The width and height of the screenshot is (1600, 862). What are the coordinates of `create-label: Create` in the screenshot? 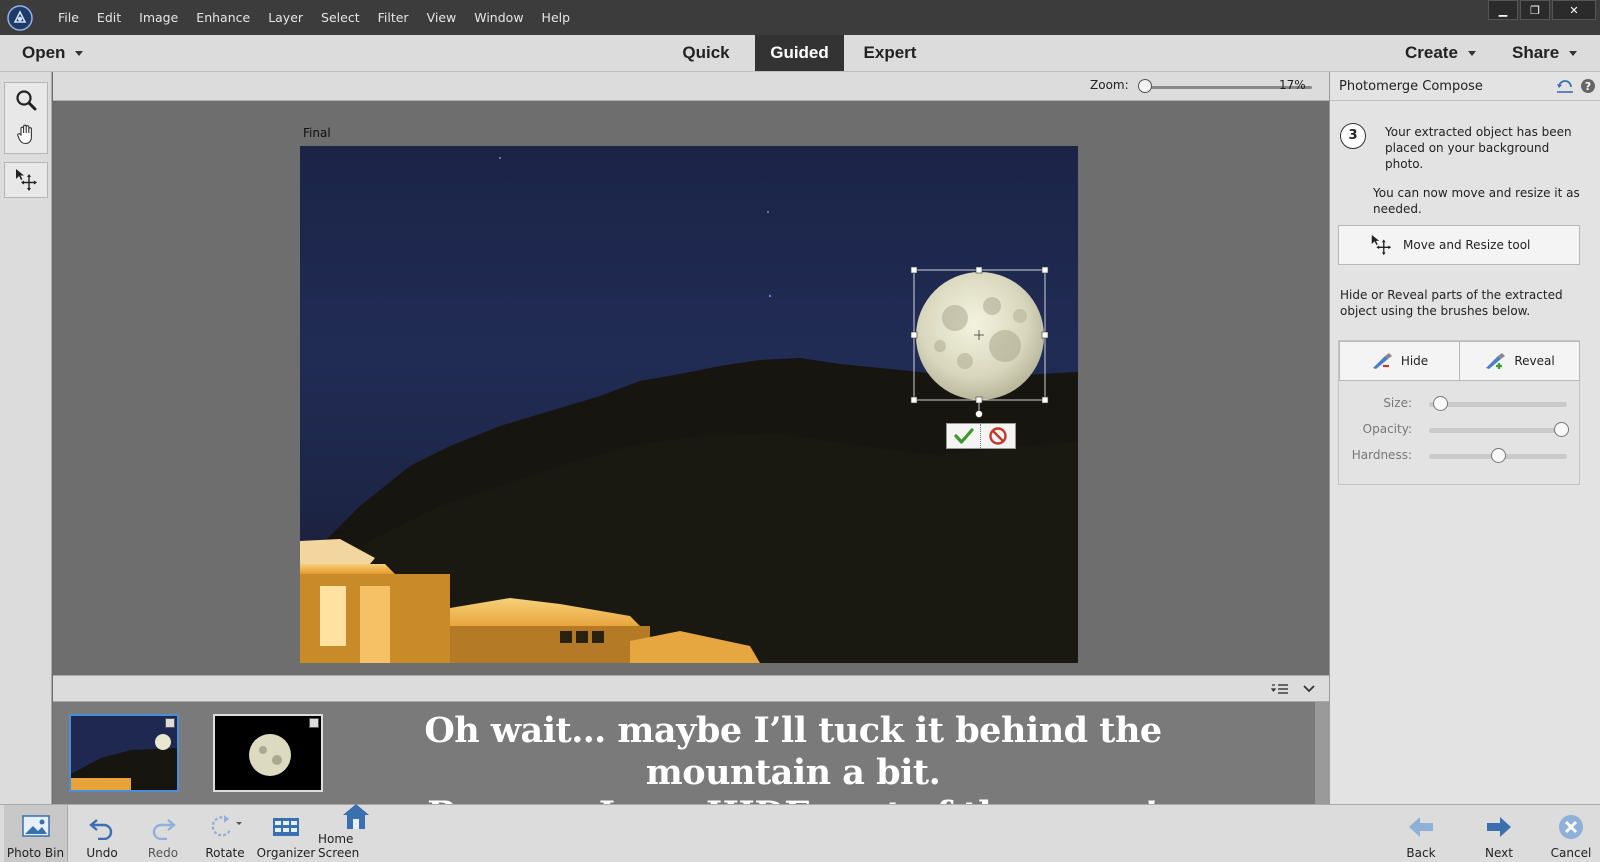 It's located at (1431, 52).